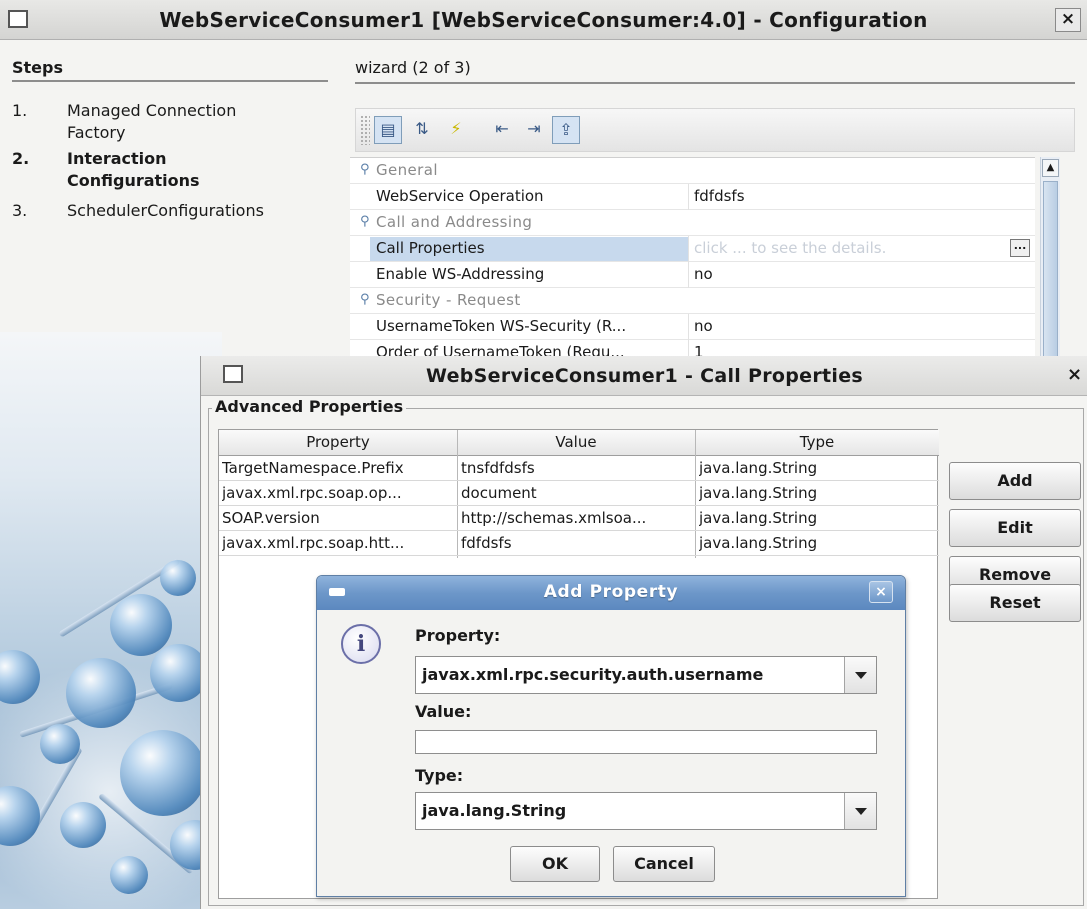 This screenshot has width=1087, height=909. I want to click on property-combo: javax.xml.rpc.security.auth.username, so click(646, 675).